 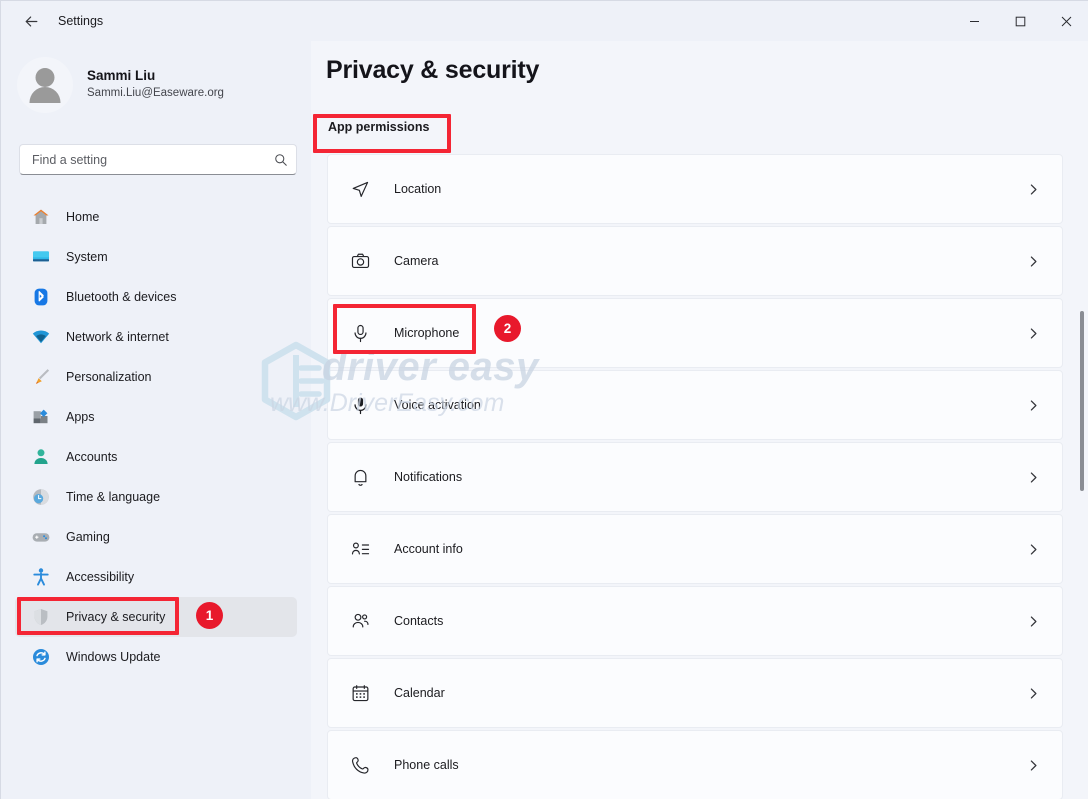 What do you see at coordinates (360, 549) in the screenshot?
I see `account-info-icon` at bounding box center [360, 549].